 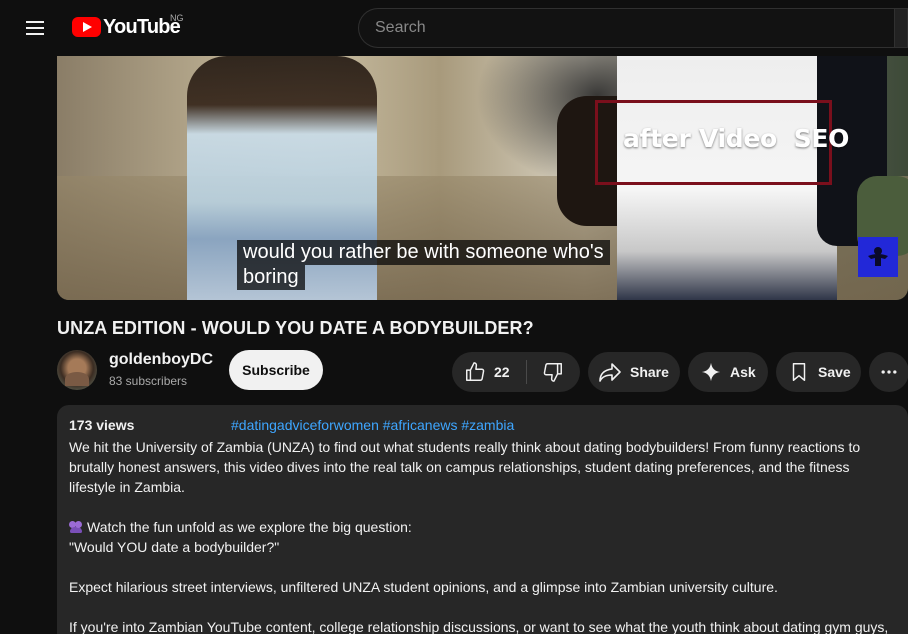 I want to click on sparkle-icon, so click(x=711, y=372).